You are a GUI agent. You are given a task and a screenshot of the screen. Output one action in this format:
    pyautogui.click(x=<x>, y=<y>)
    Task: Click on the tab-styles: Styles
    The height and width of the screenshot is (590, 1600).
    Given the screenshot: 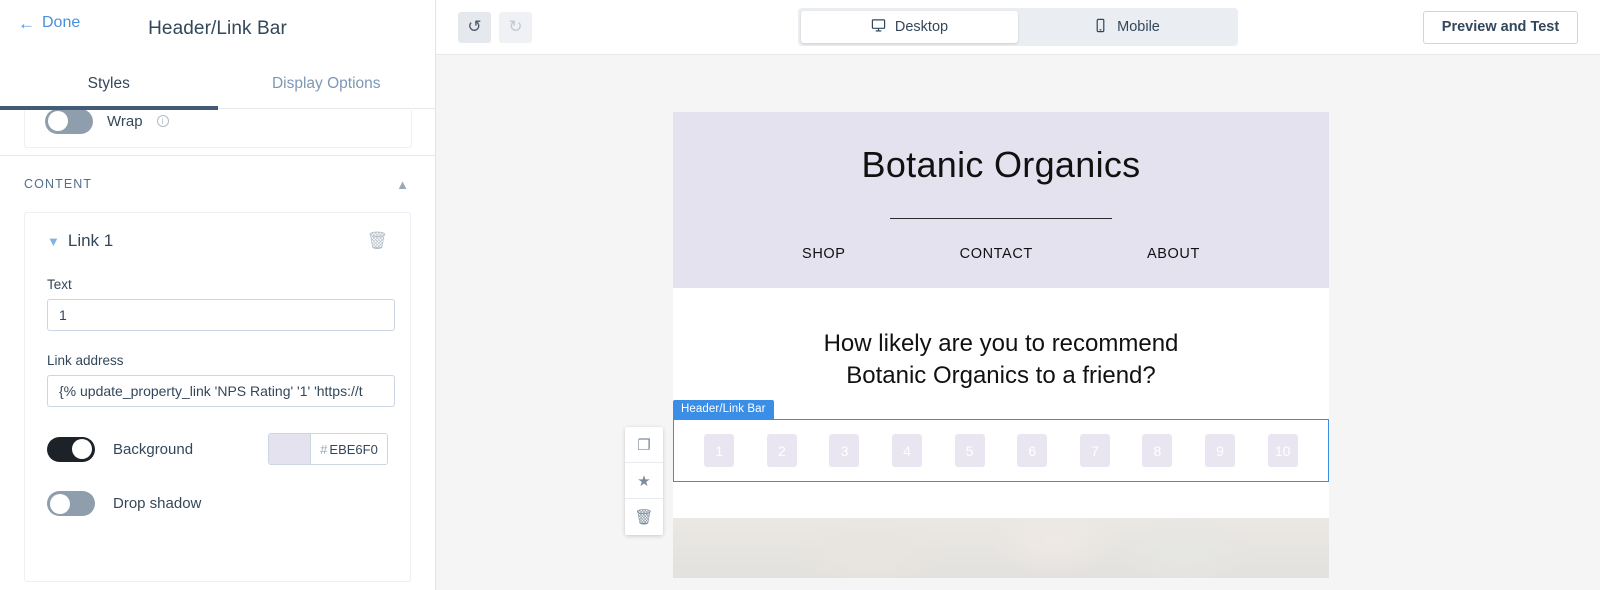 What is the action you would take?
    pyautogui.click(x=109, y=83)
    